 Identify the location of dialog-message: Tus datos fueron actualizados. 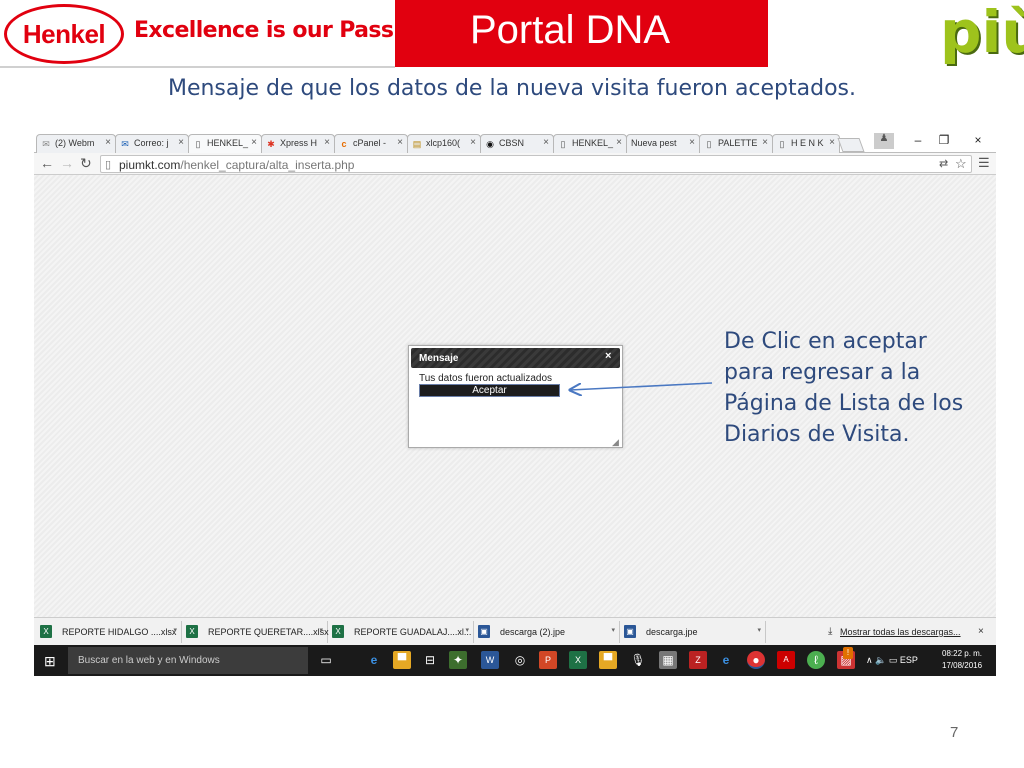
(486, 378).